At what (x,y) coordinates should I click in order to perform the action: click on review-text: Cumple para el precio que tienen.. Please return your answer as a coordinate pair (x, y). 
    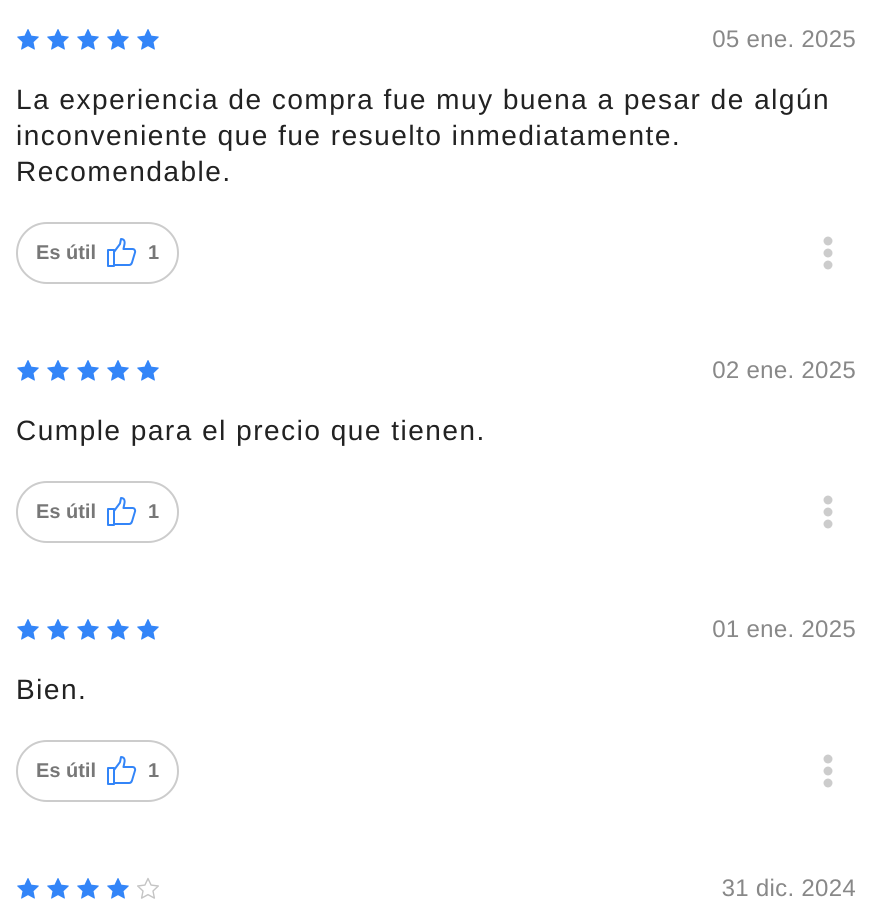
    Looking at the image, I should click on (251, 431).